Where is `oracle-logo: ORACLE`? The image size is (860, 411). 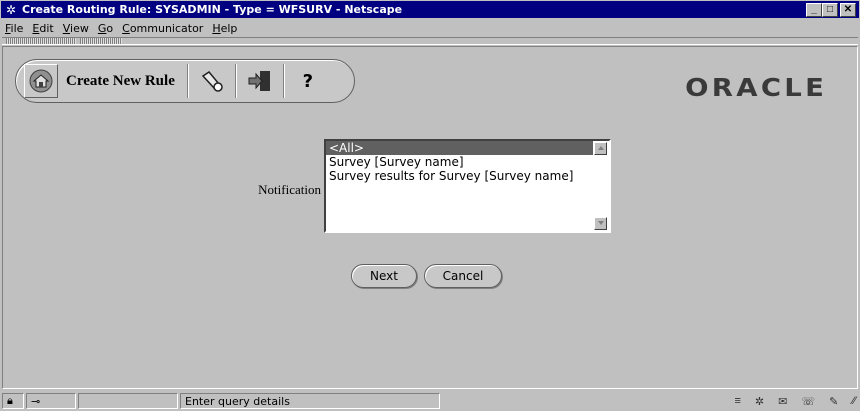 oracle-logo: ORACLE is located at coordinates (755, 87).